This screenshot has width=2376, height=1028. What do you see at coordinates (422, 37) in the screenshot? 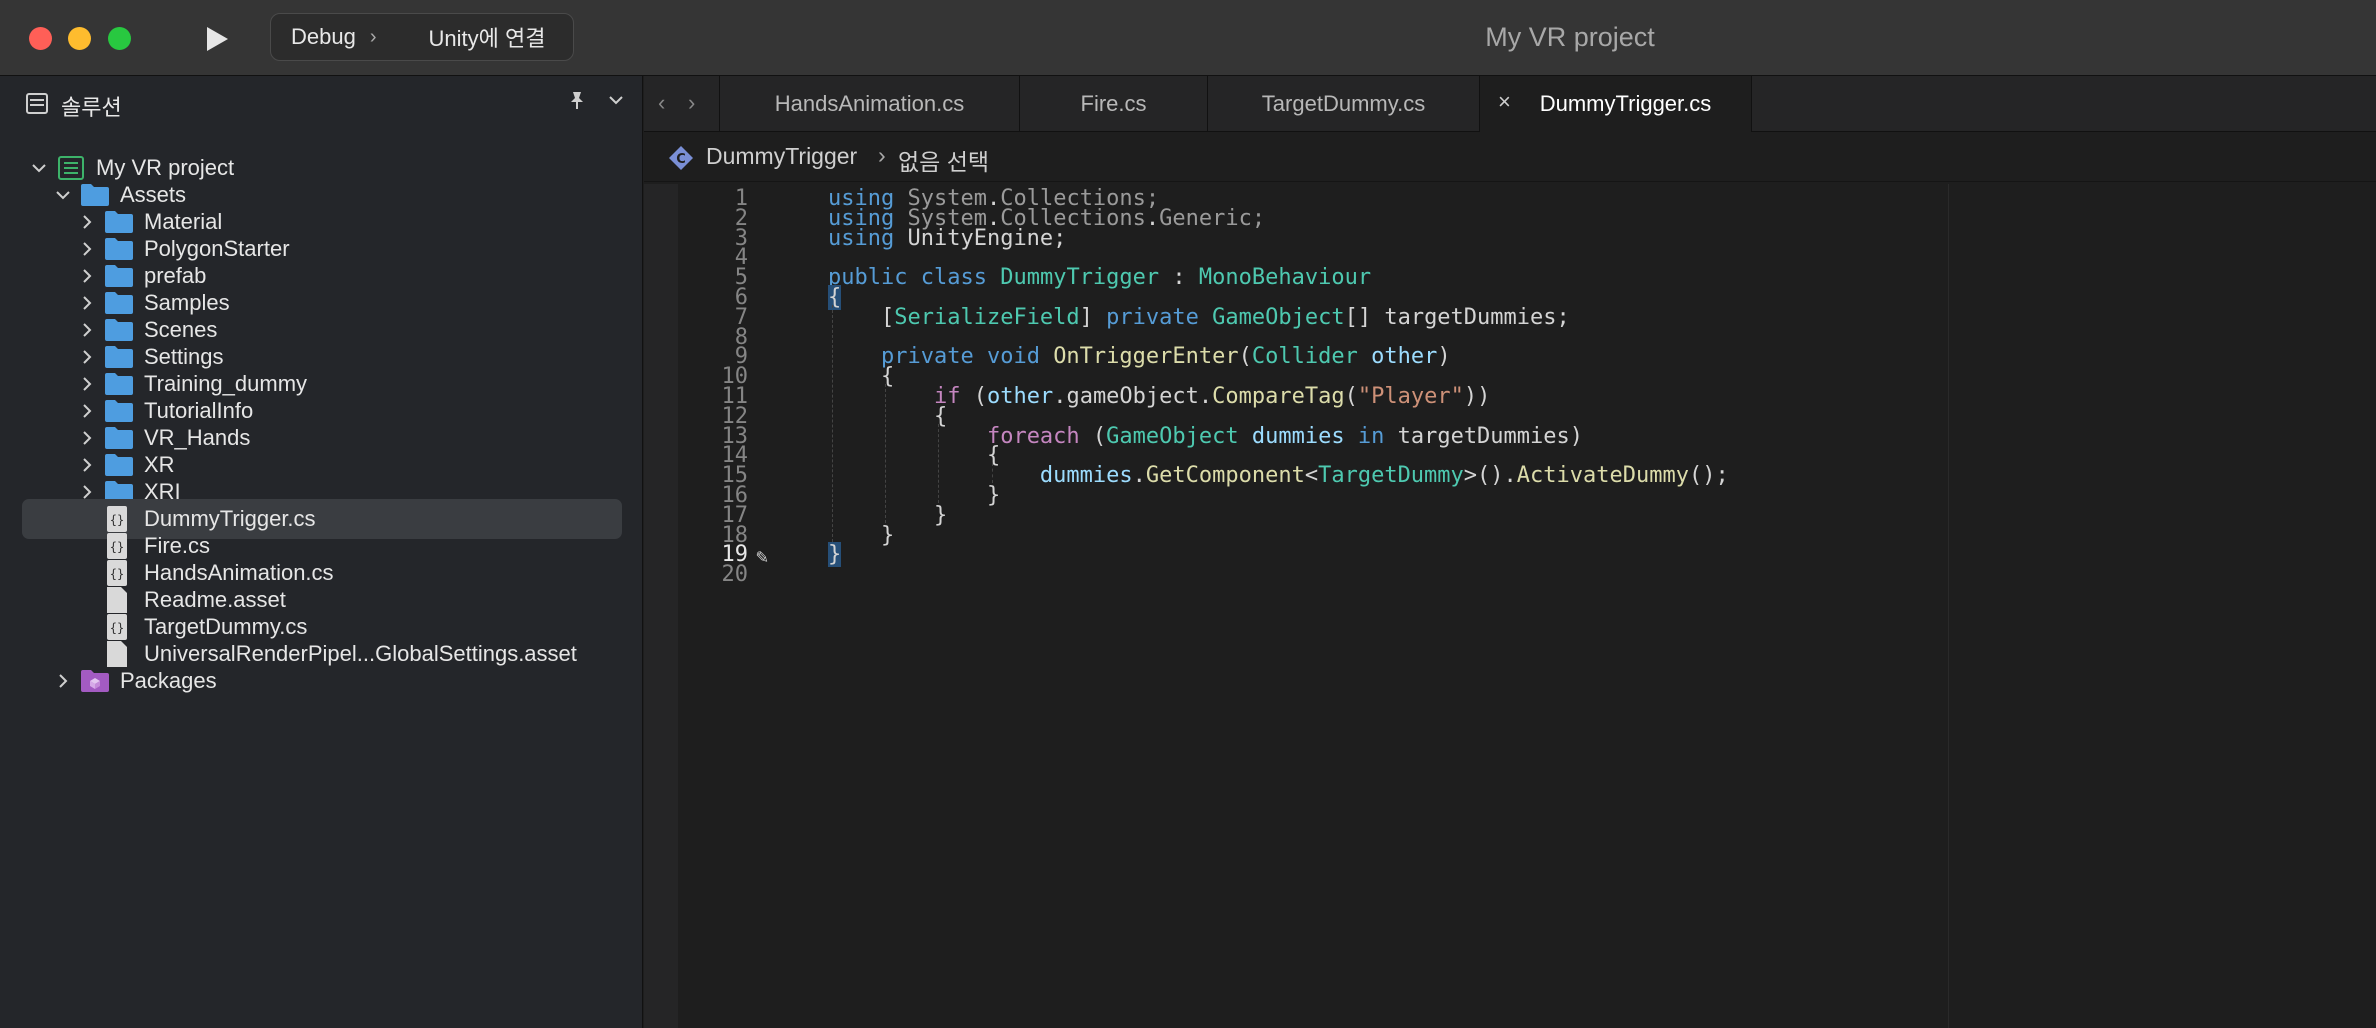
I see `run-configuration-selector: Debug › Unity에 연결` at bounding box center [422, 37].